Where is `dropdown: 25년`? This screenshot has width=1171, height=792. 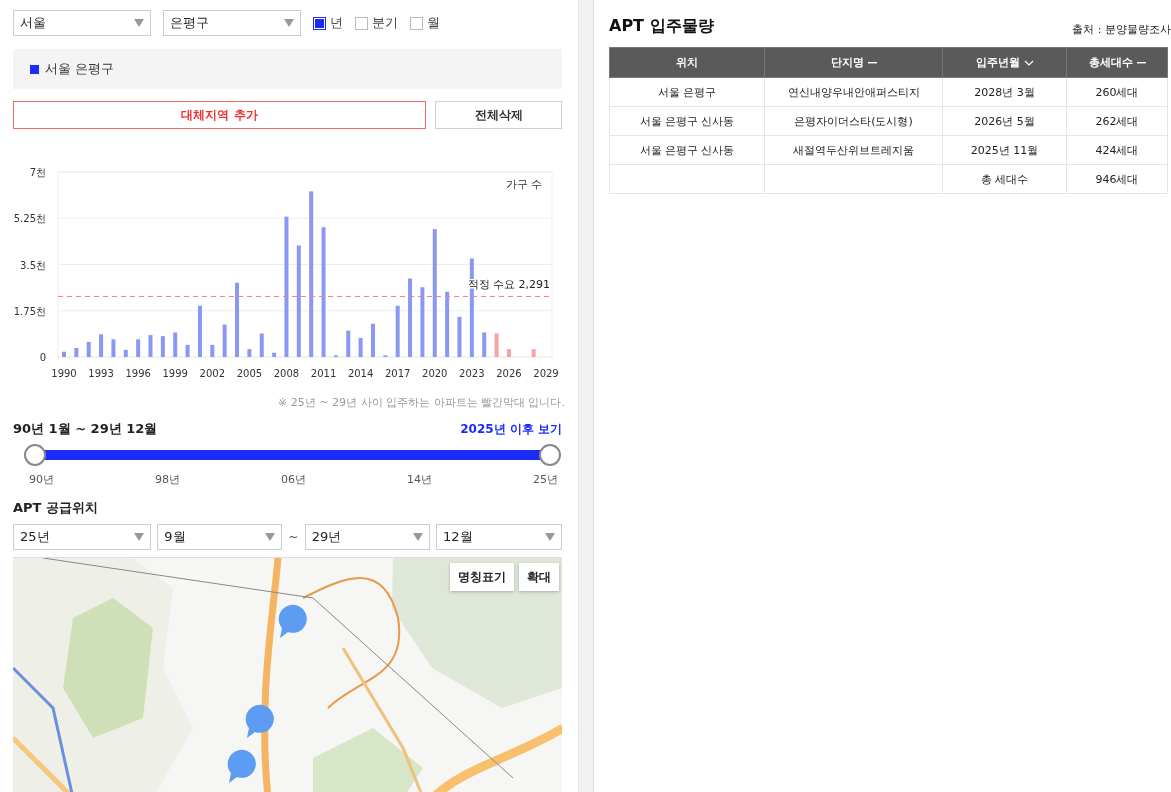
dropdown: 25년 is located at coordinates (82, 537).